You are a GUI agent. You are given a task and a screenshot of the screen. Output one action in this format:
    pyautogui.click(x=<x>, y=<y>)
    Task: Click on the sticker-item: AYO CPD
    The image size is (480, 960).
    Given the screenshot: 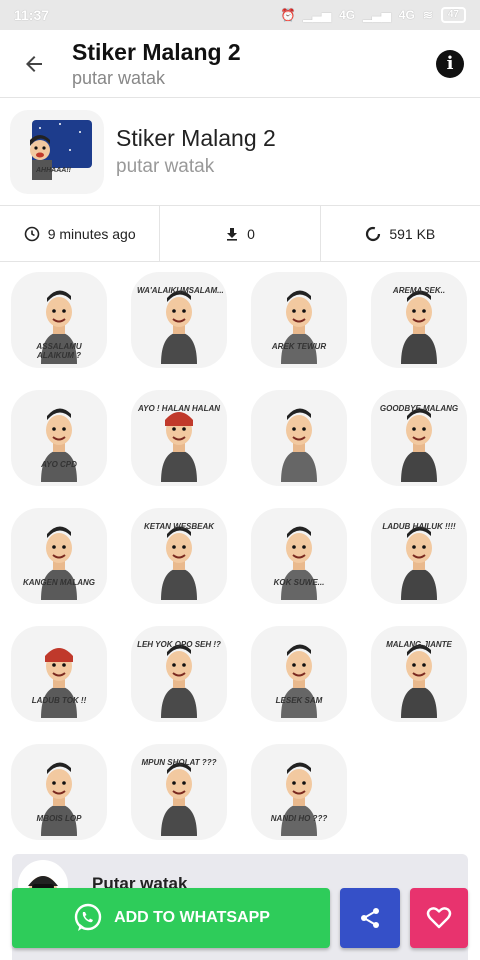 What is the action you would take?
    pyautogui.click(x=59, y=438)
    